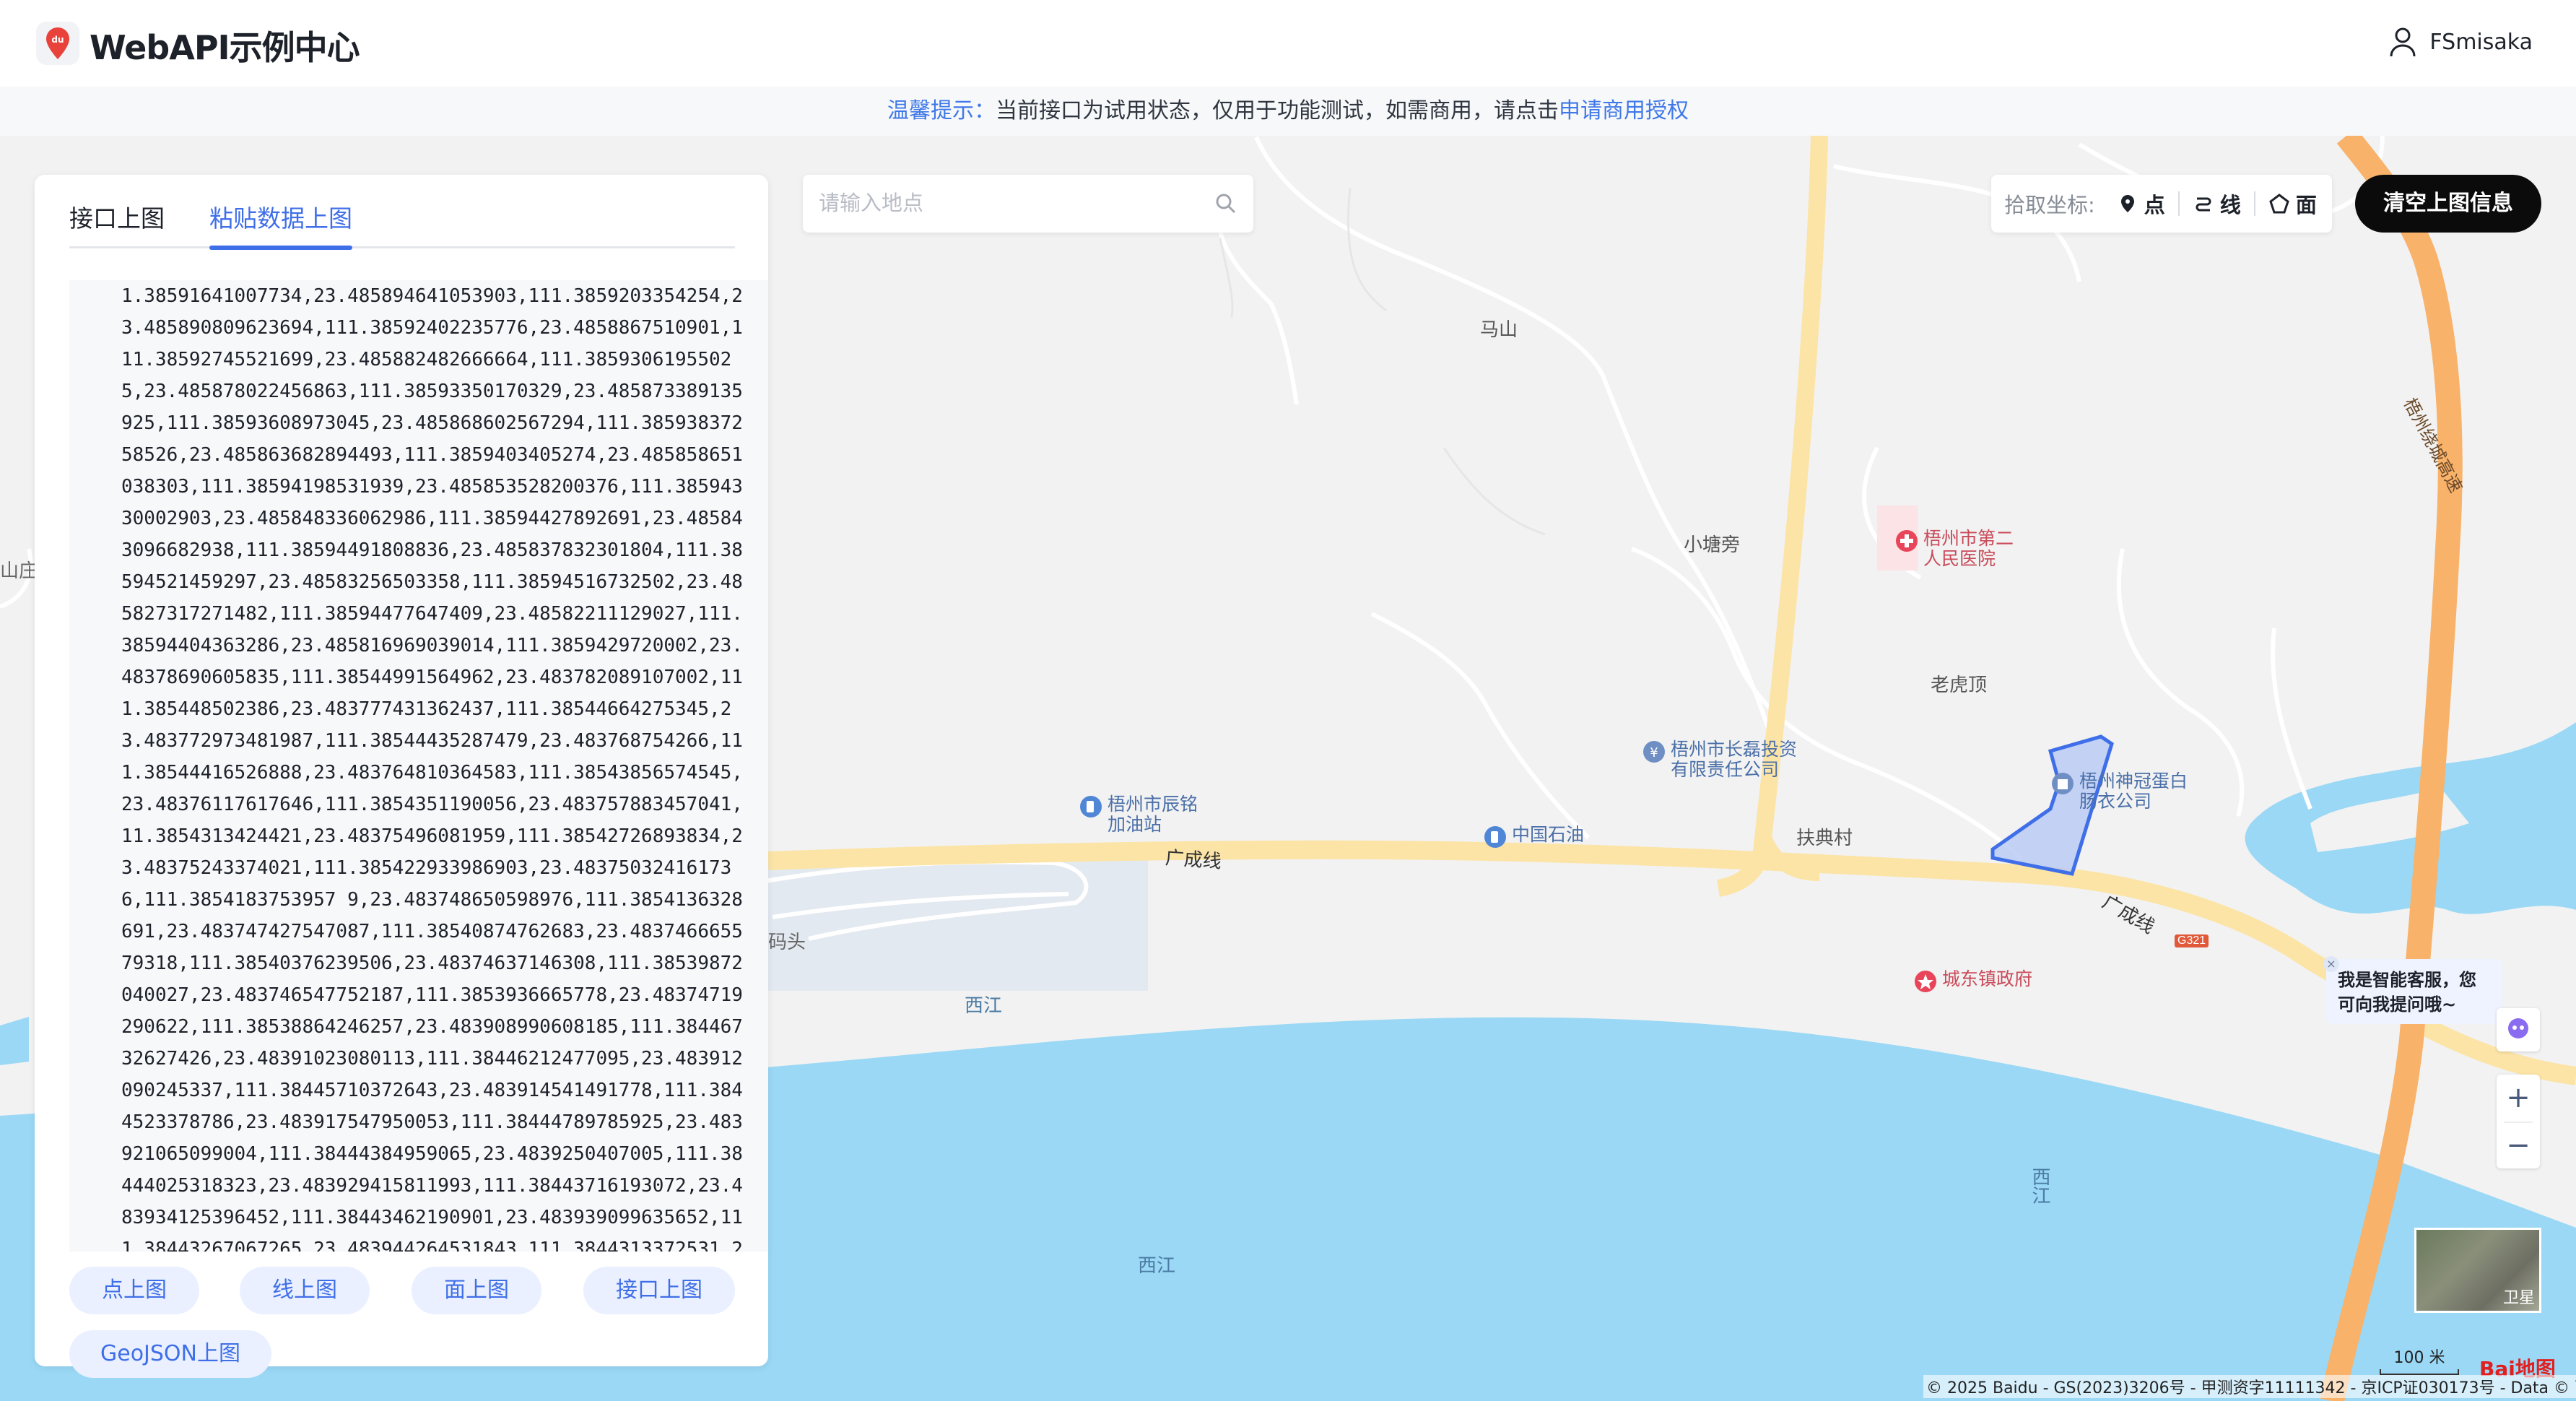  I want to click on line-icon, so click(2203, 204).